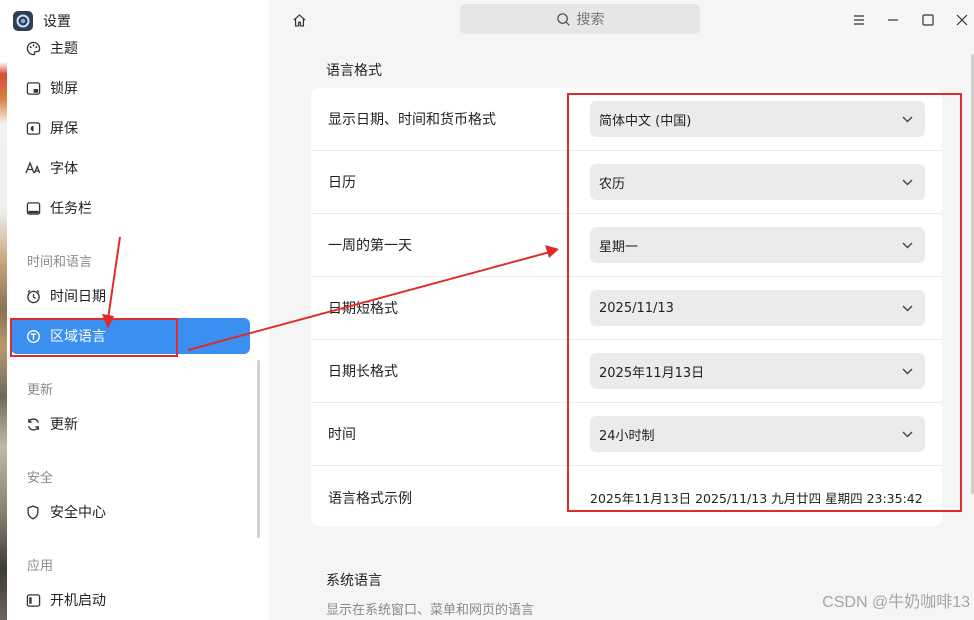 This screenshot has width=974, height=620. I want to click on close-button, so click(962, 20).